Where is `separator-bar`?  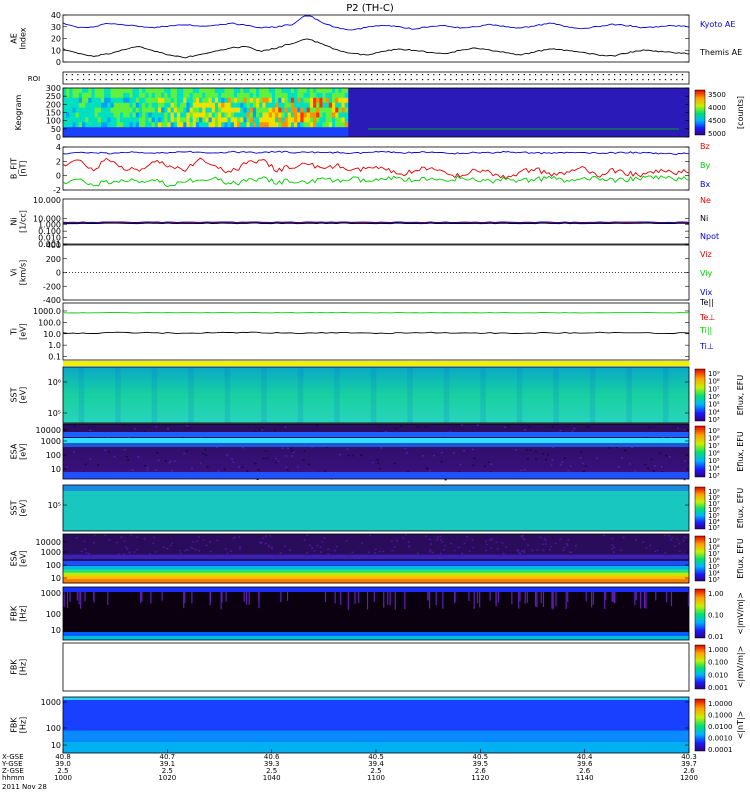
separator-bar is located at coordinates (376, 363).